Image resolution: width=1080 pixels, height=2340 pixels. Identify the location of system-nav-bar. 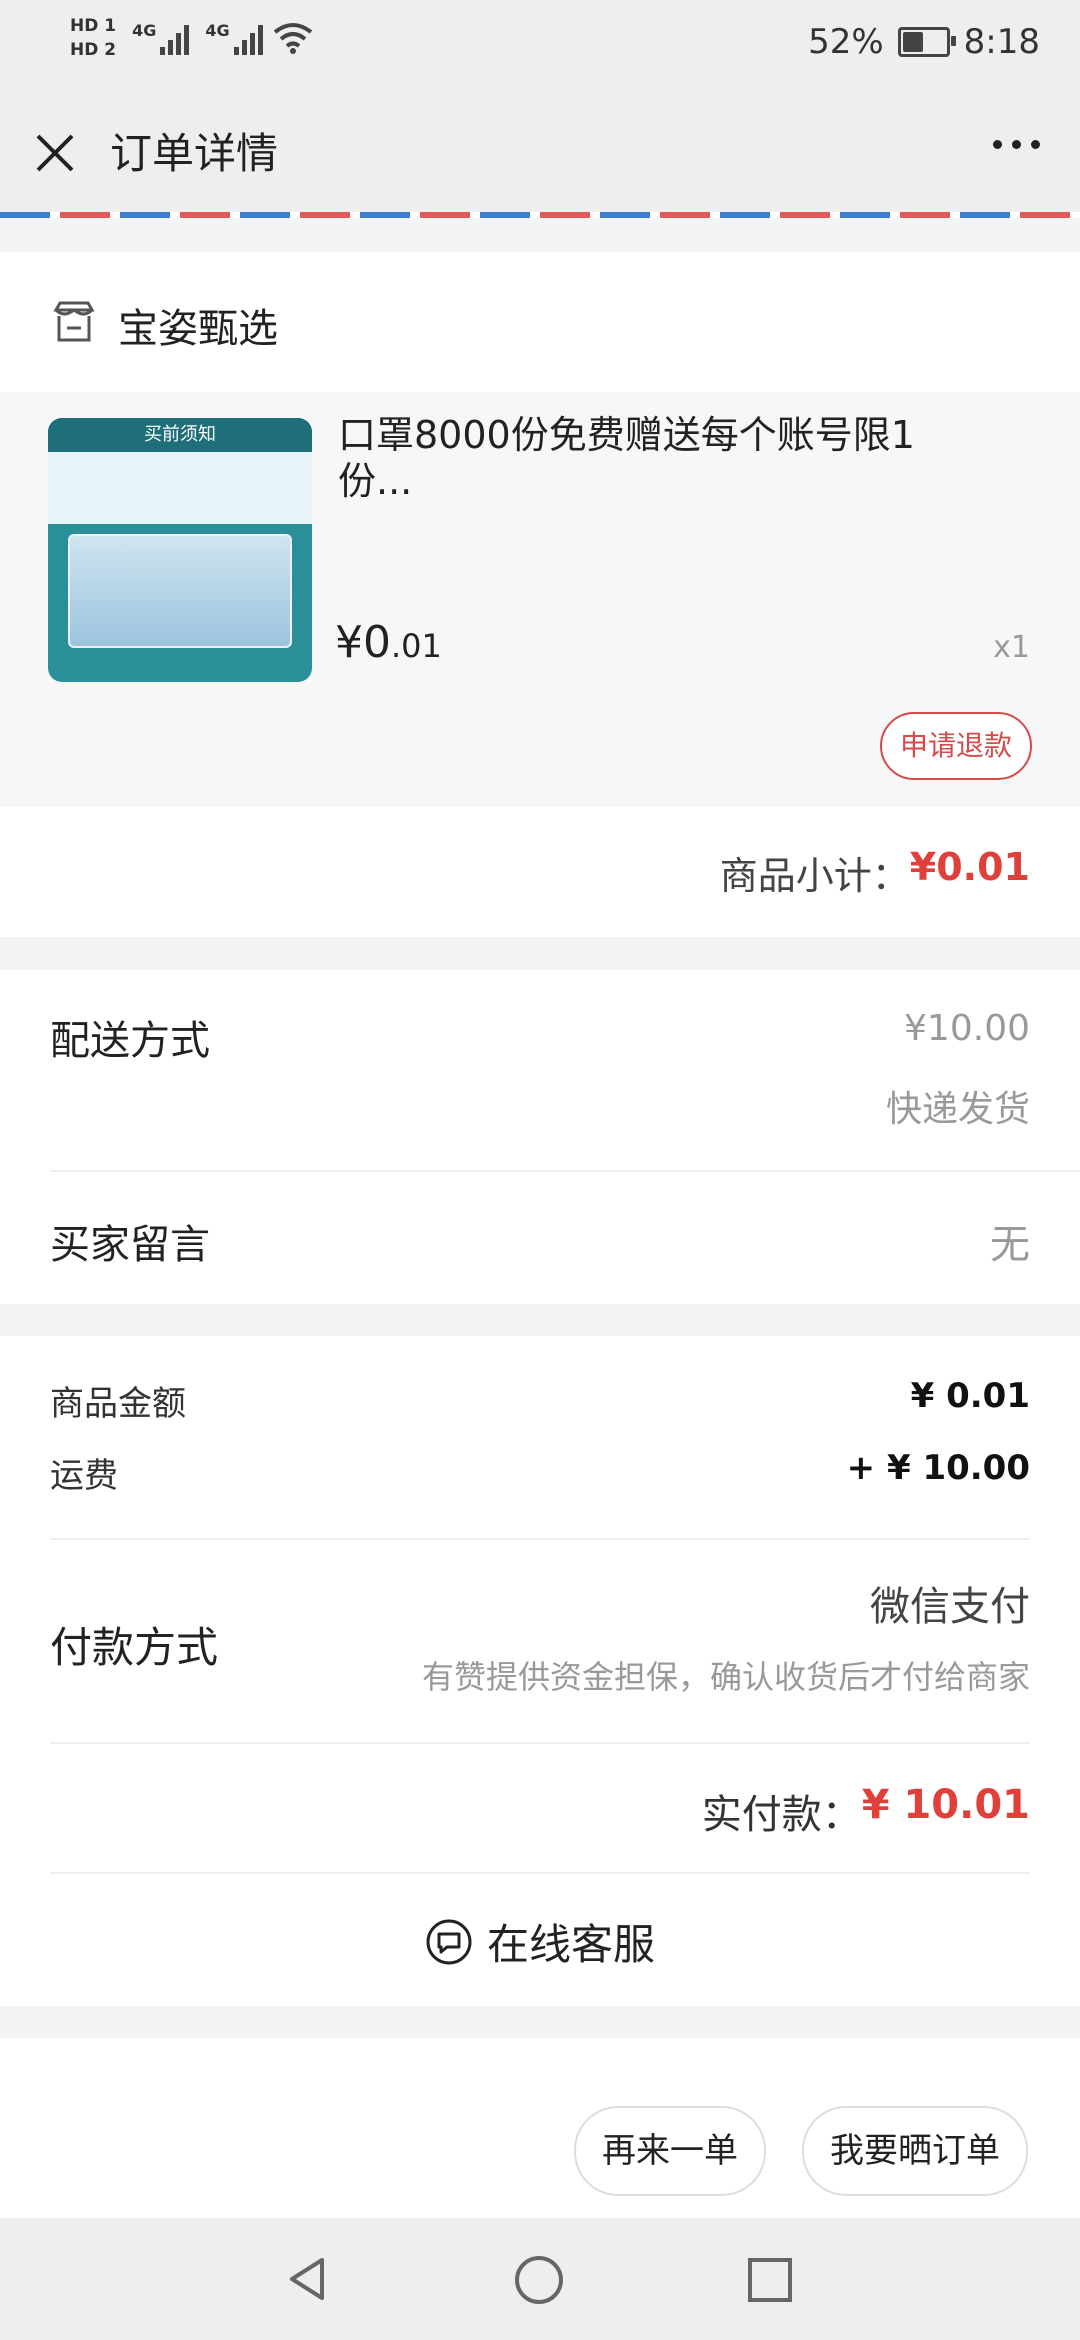
(540, 2279).